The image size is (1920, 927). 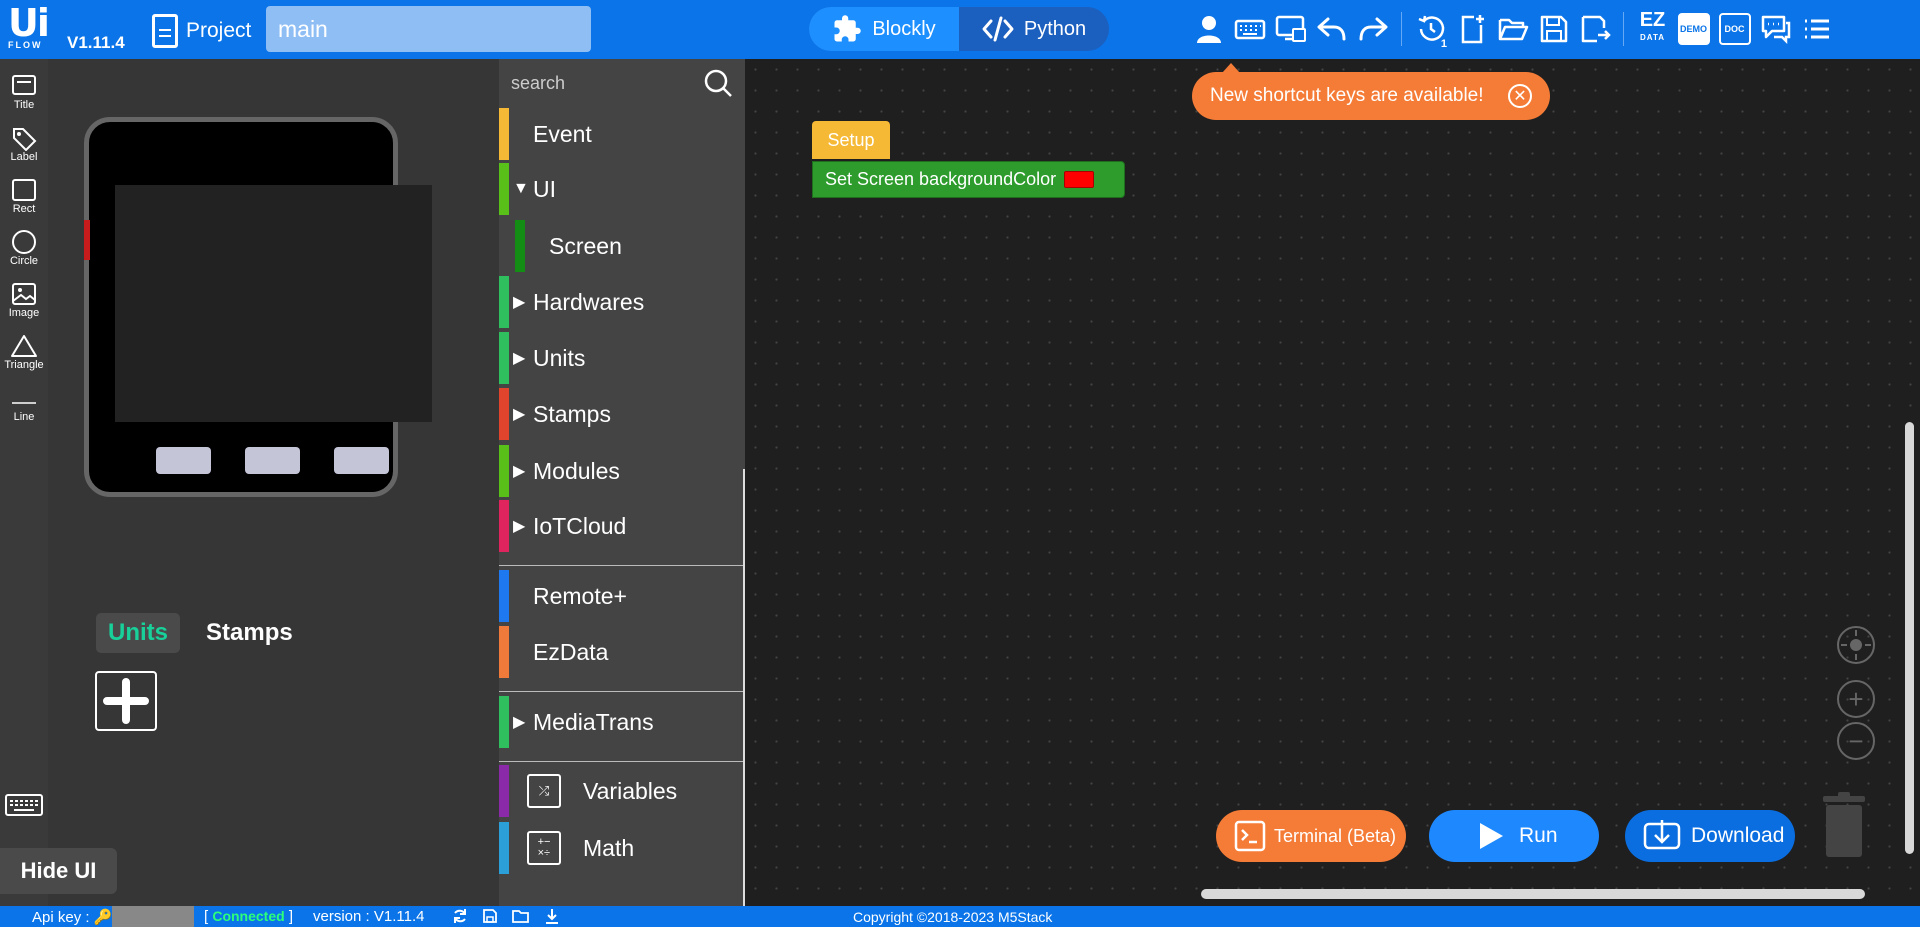 I want to click on play-icon, so click(x=1491, y=836).